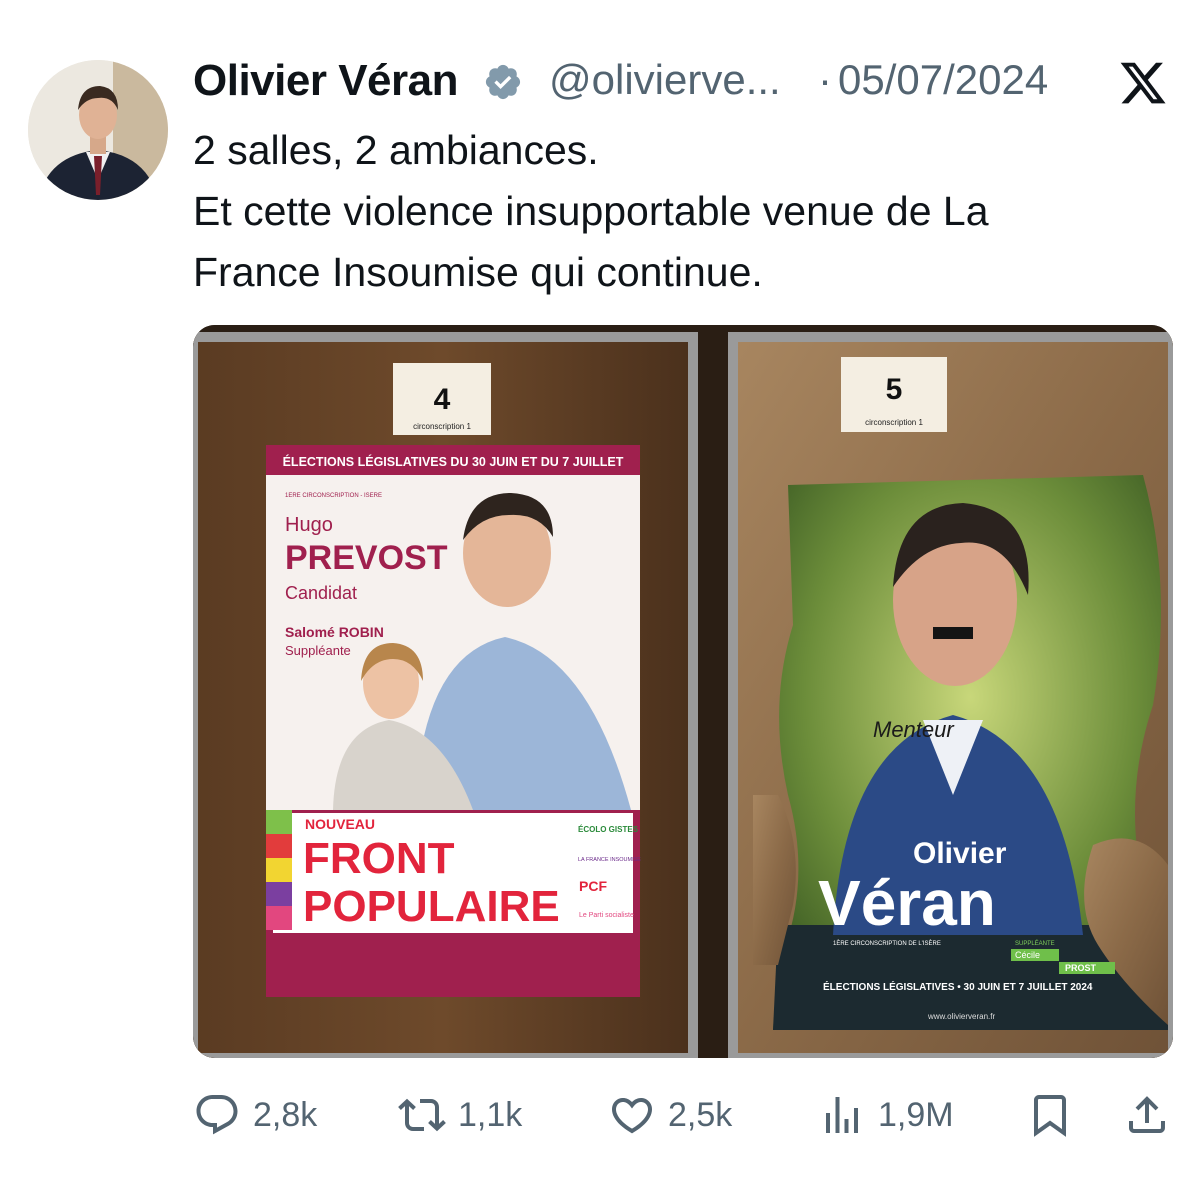  Describe the element at coordinates (593, 886) in the screenshot. I see `nfp-logo-pcf: PCF` at that location.